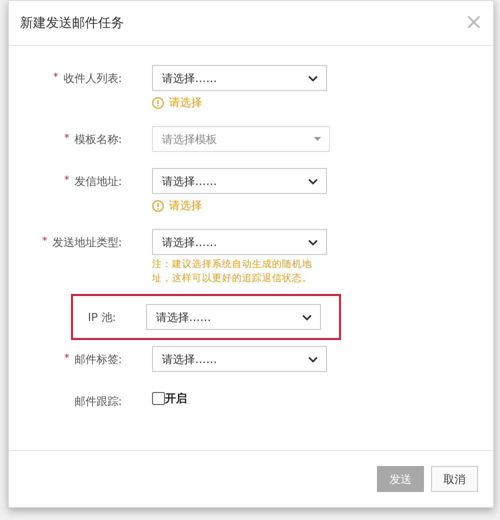 Image resolution: width=500 pixels, height=520 pixels. I want to click on select-field: 请选择模板, so click(241, 139).